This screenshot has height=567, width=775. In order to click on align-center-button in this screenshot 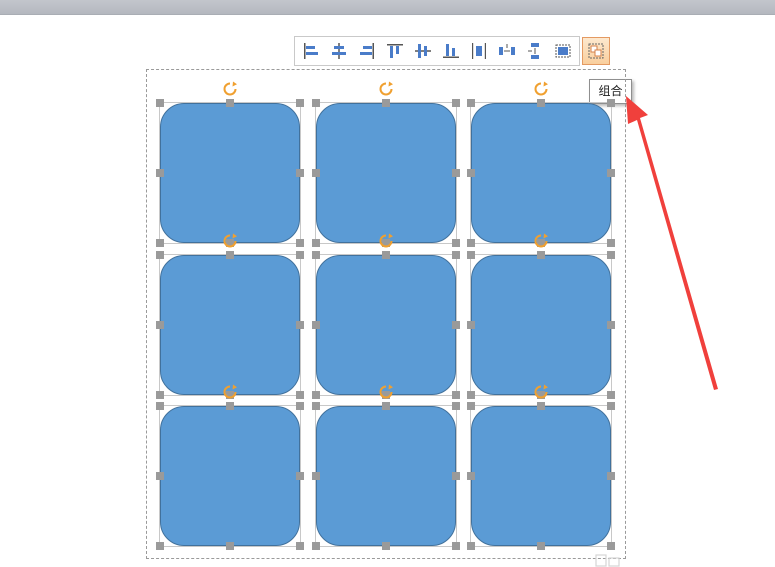, I will do `click(339, 51)`.